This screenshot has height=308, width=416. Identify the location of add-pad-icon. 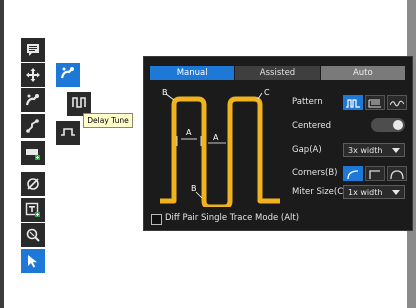
(33, 153).